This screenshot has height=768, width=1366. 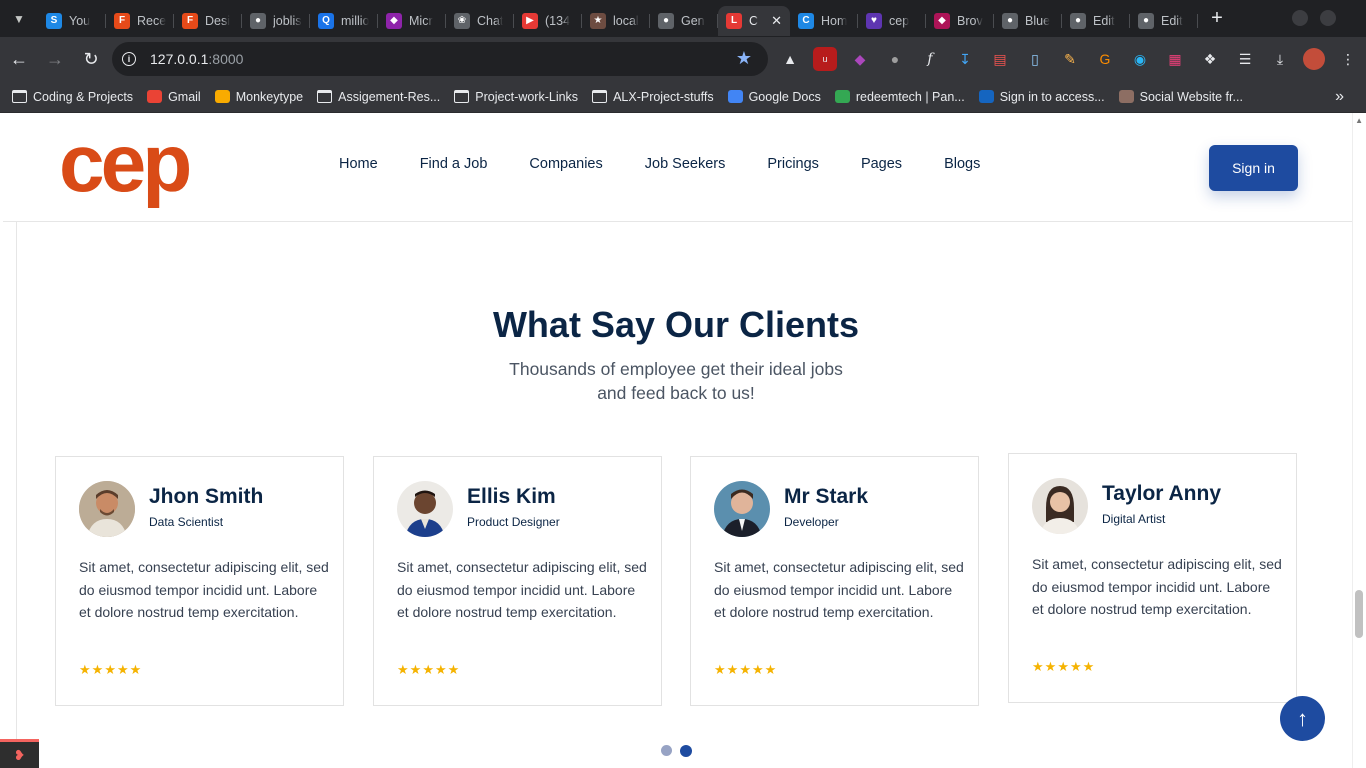 I want to click on extension-purple-icon: ◆, so click(x=860, y=59).